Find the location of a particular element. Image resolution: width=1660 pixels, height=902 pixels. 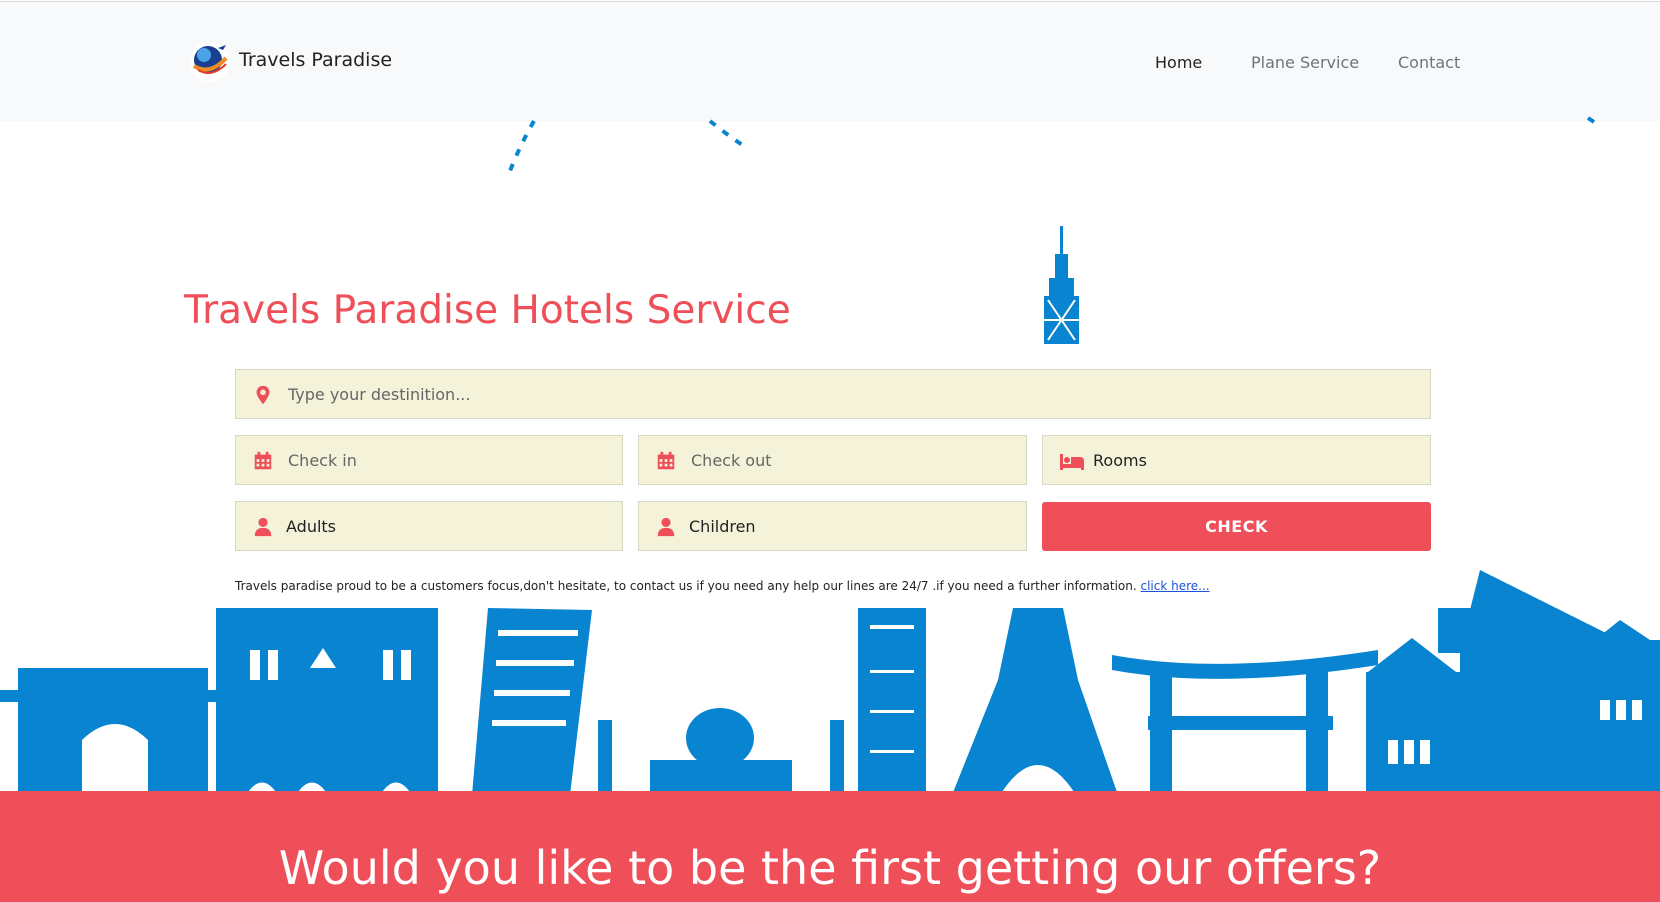

tower-icon is located at coordinates (1061, 285).